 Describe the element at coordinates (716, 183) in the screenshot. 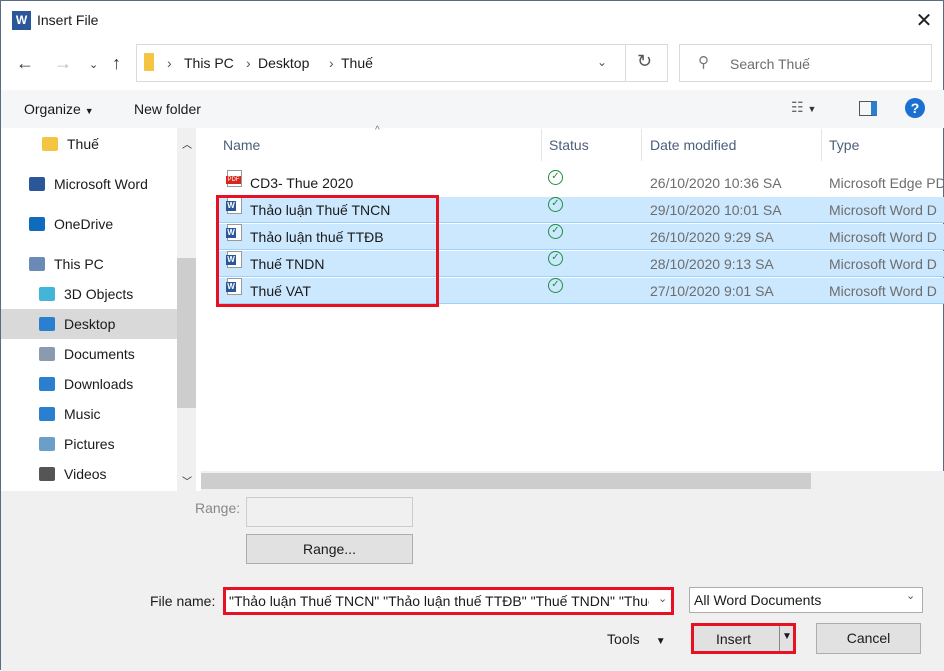

I see `file-date: 26/10/2020 10:36 SA` at that location.